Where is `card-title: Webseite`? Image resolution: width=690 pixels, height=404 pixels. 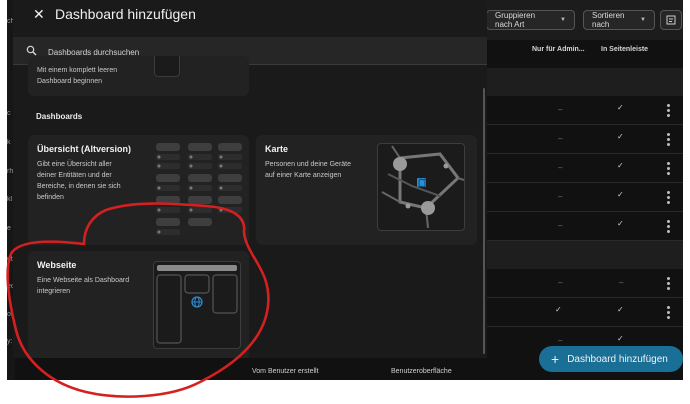
card-title: Webseite is located at coordinates (57, 265).